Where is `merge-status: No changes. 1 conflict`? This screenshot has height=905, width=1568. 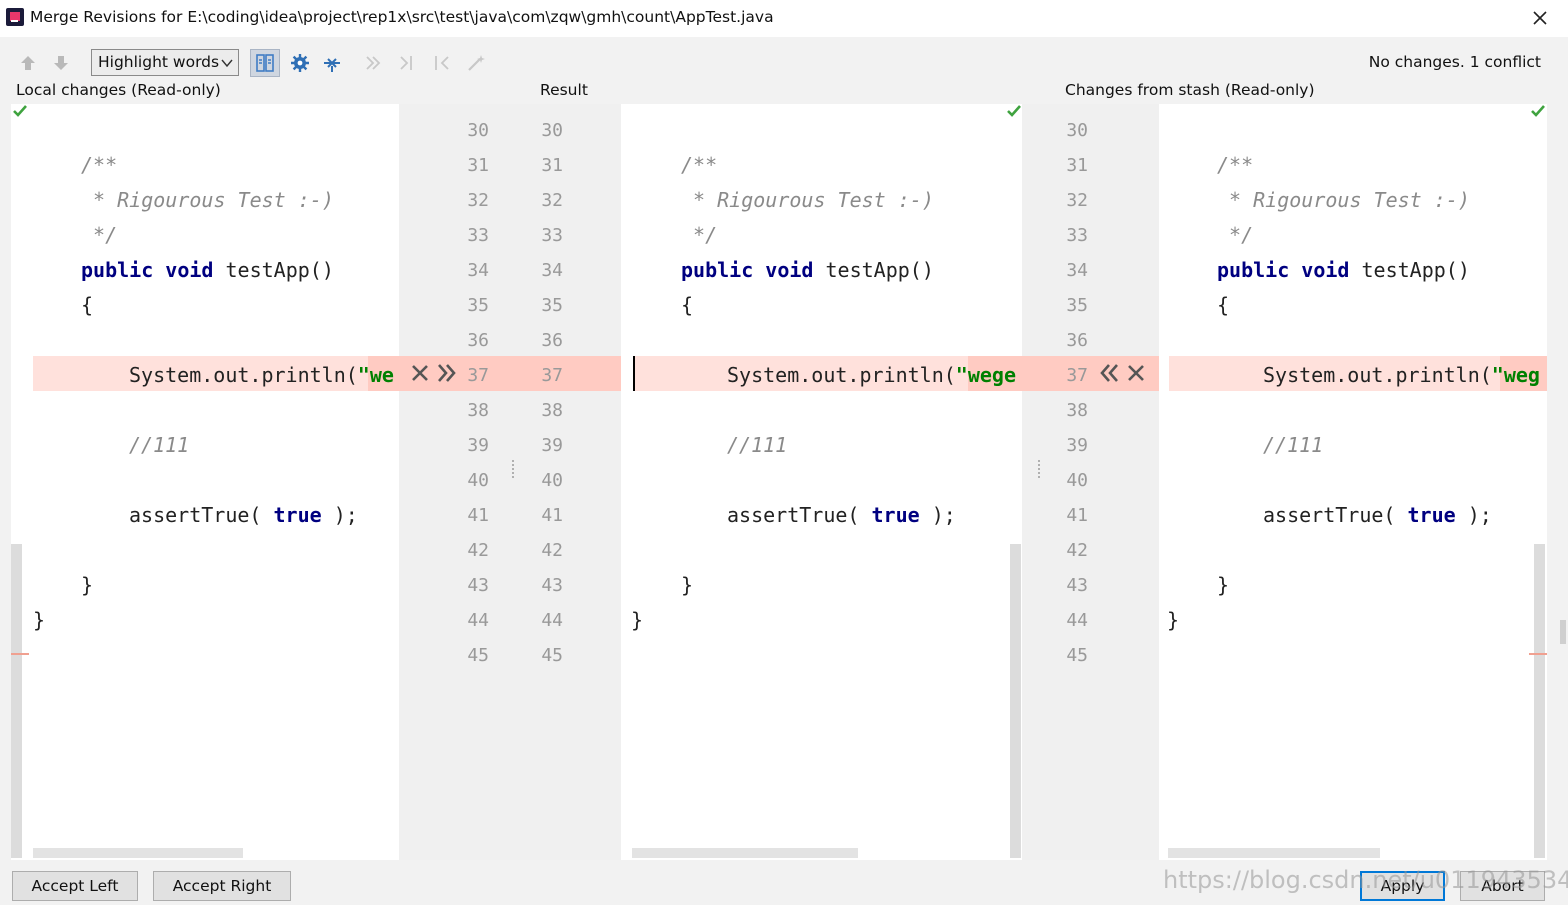
merge-status: No changes. 1 conflict is located at coordinates (1454, 62).